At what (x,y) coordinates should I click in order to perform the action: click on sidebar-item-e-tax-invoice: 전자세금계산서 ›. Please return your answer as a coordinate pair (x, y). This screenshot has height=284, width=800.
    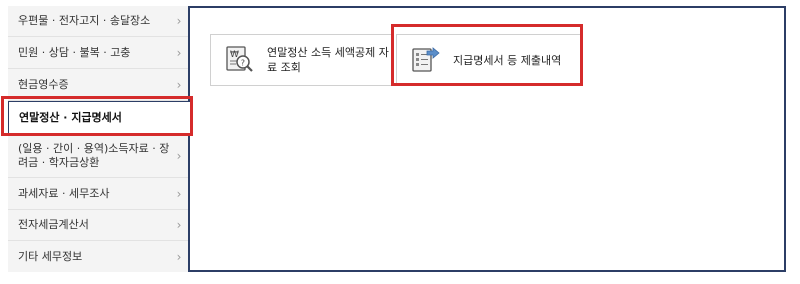
    Looking at the image, I should click on (98, 225).